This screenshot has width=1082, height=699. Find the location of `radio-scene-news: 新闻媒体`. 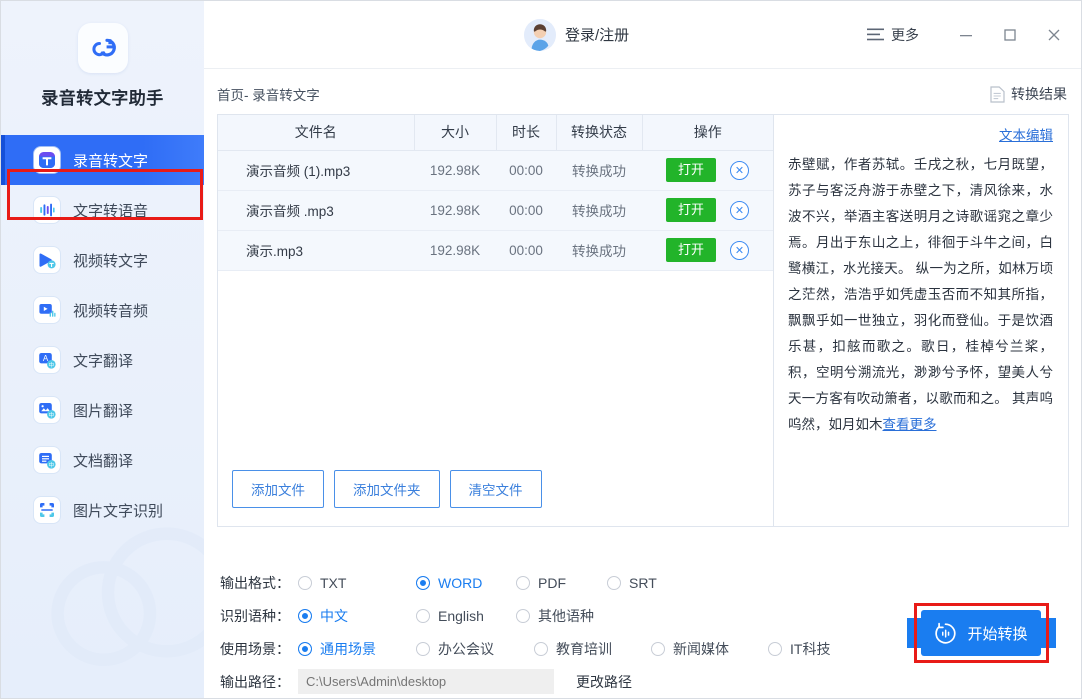

radio-scene-news: 新闻媒体 is located at coordinates (709, 649).